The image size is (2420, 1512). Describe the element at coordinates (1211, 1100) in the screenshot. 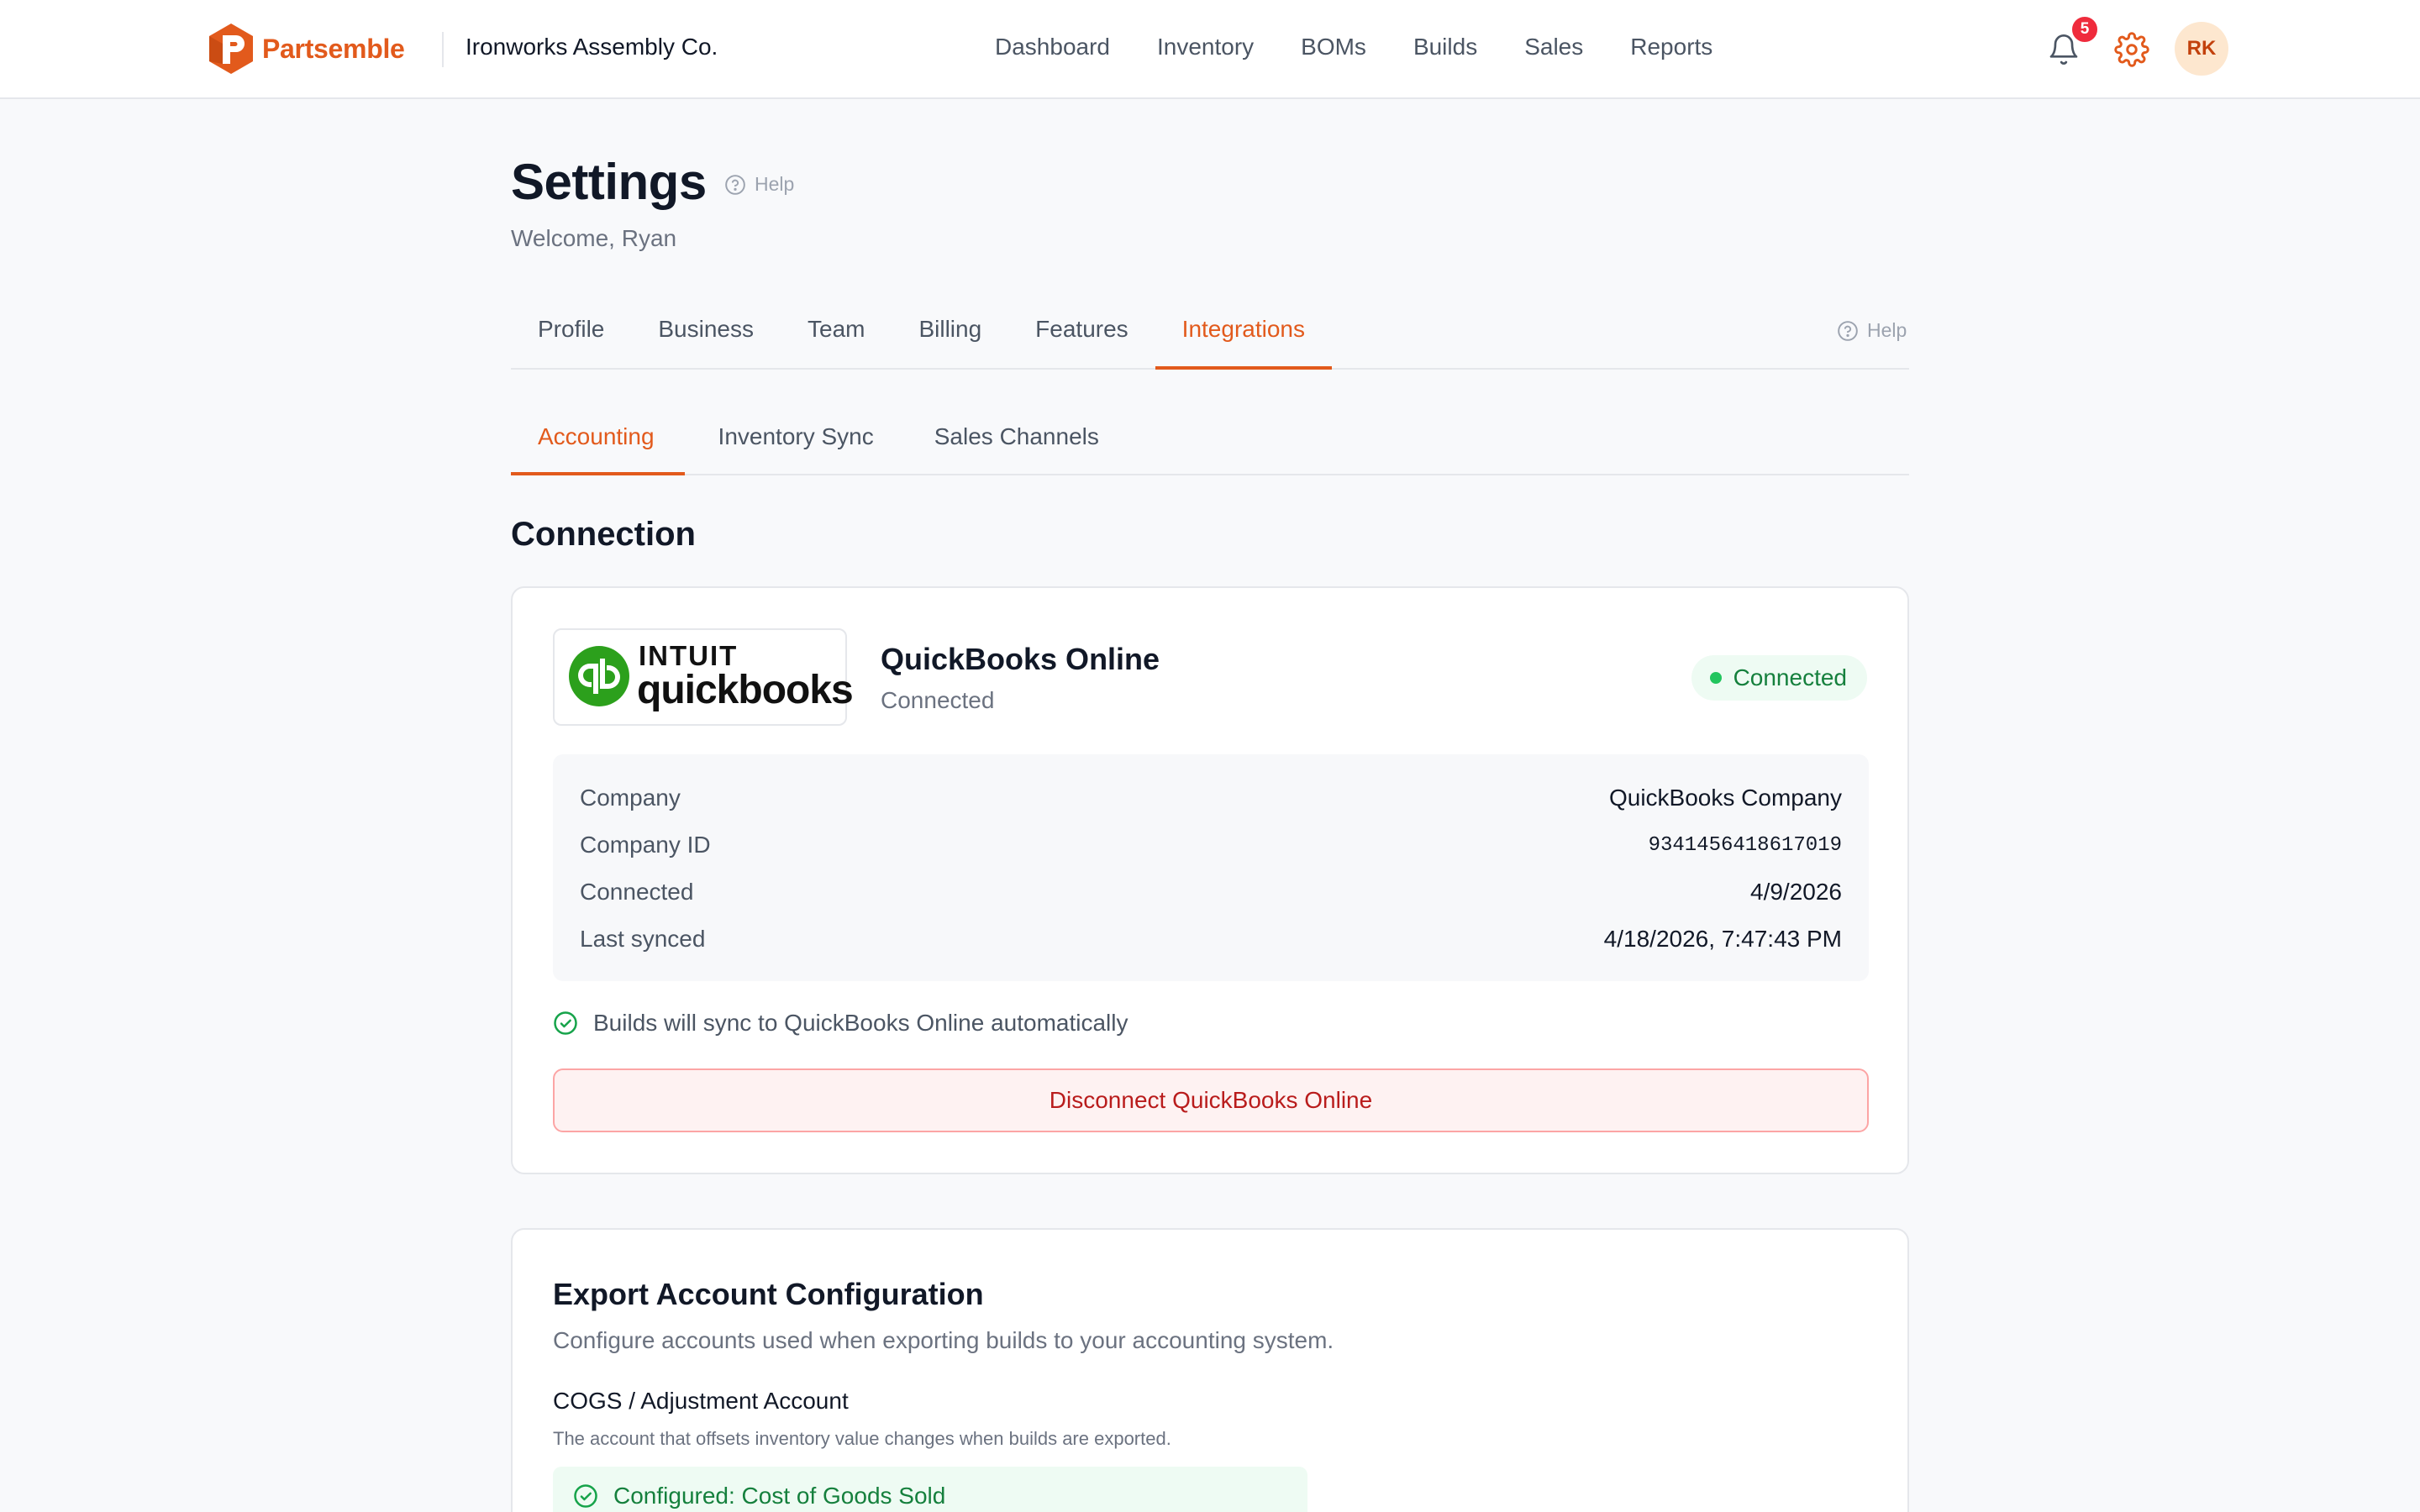

I see `disconnect-button: Disconnect QuickBooks Online` at that location.